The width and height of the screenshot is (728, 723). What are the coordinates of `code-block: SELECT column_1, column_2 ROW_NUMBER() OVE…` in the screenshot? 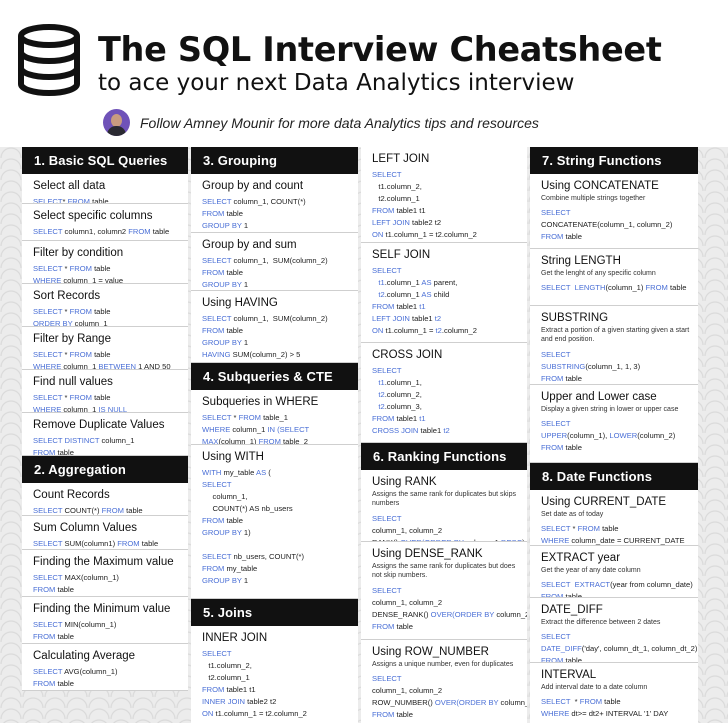 It's located at (449, 697).